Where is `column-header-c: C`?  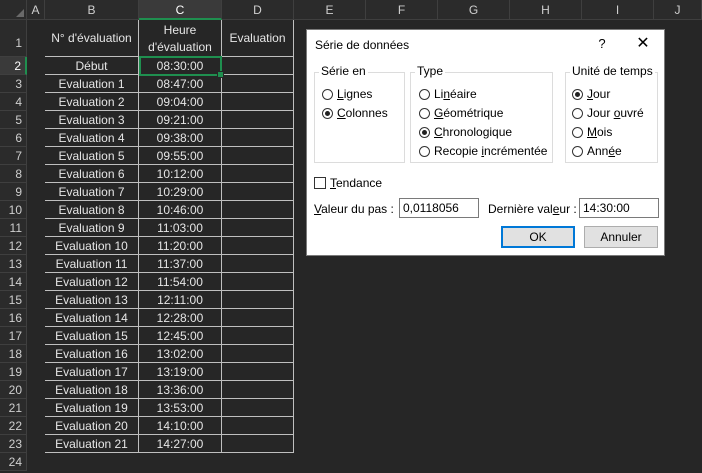
column-header-c: C is located at coordinates (180, 10).